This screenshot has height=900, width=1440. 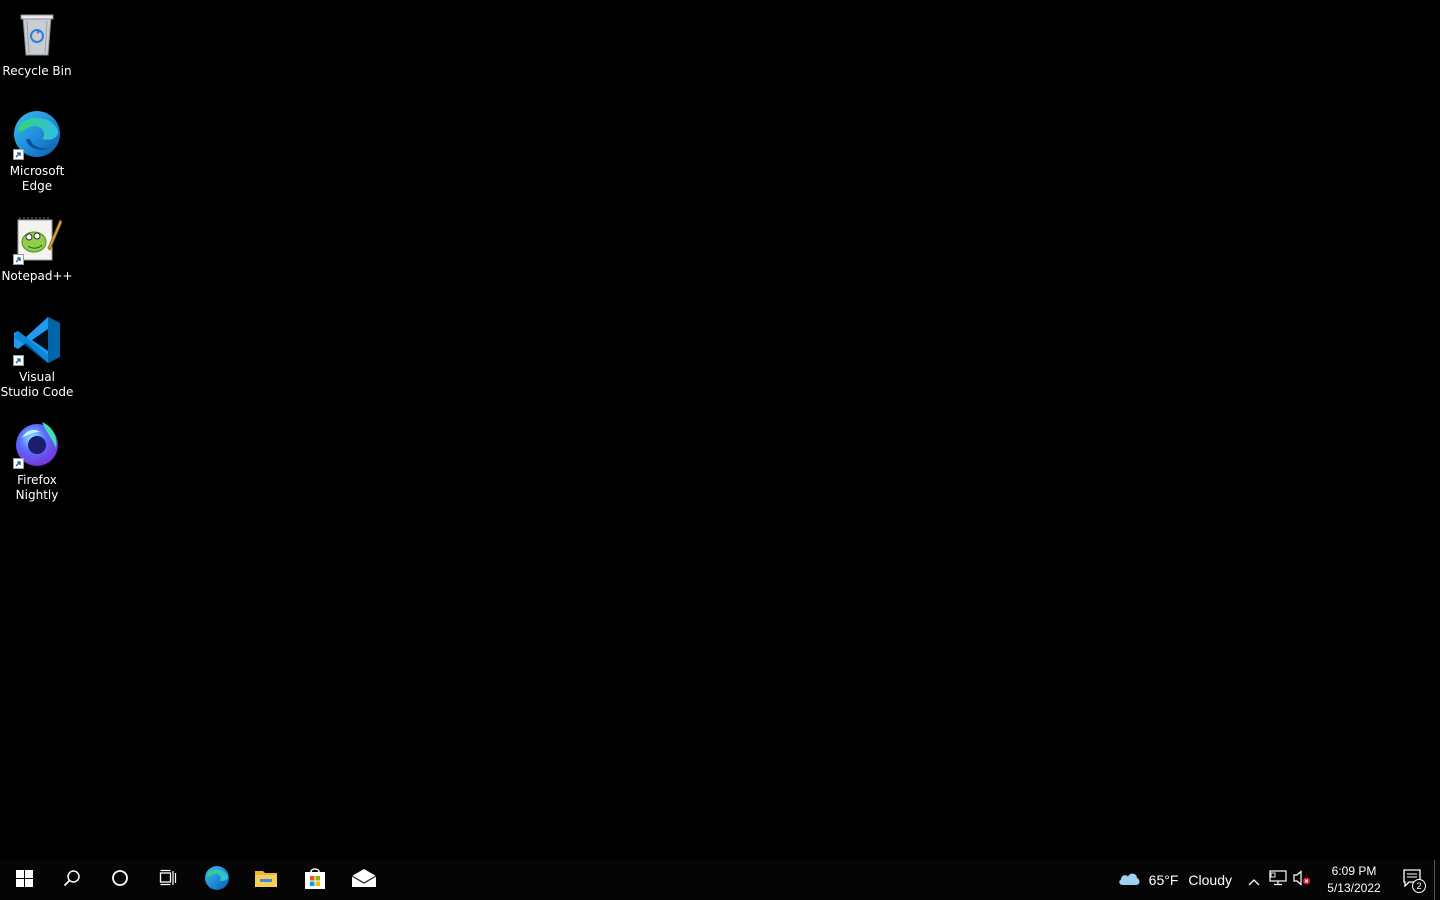 I want to click on taskbar: 65°F Cloudy 6:09 PM 5/13/2022 2, so click(x=720, y=880).